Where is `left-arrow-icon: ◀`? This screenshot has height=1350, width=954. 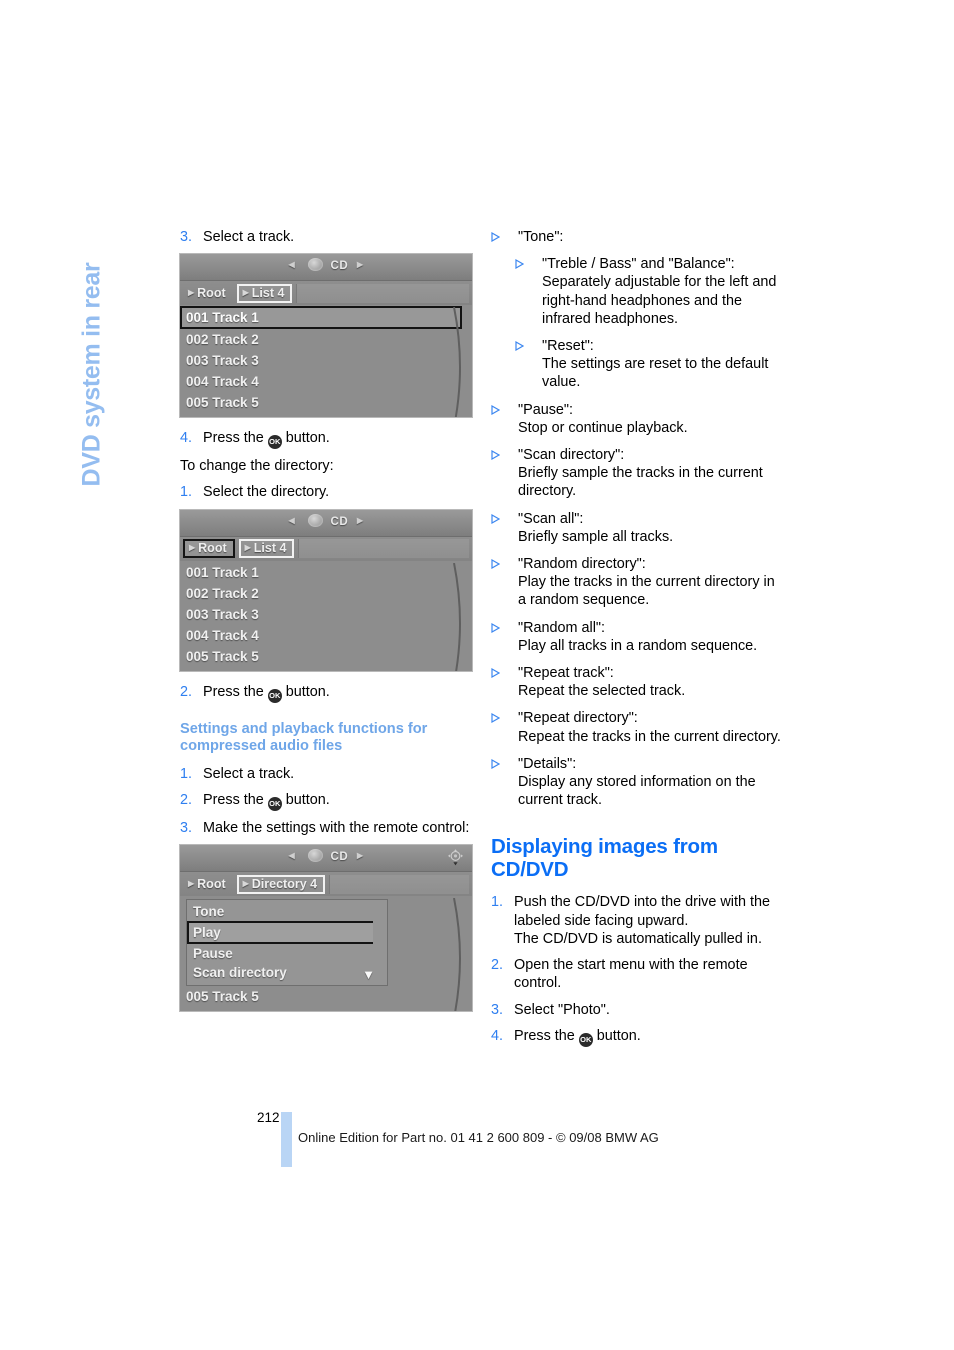
left-arrow-icon: ◀ is located at coordinates (292, 856).